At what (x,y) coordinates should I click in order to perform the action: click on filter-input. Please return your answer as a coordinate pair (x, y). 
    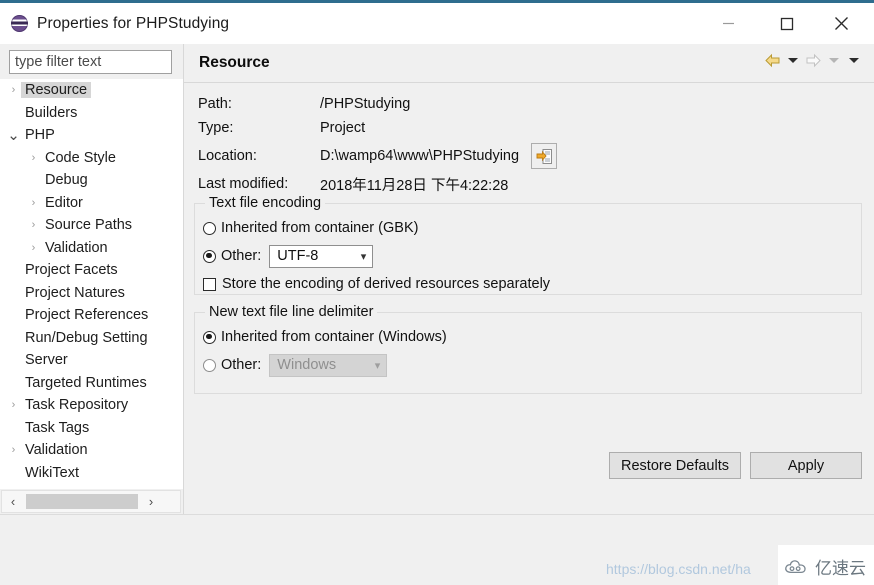
    Looking at the image, I should click on (90, 62).